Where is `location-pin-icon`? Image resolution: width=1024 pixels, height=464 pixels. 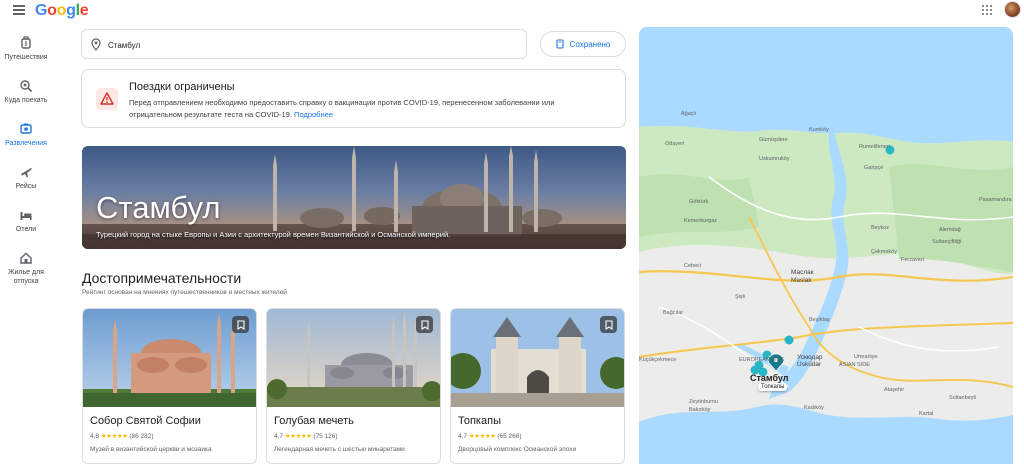
location-pin-icon is located at coordinates (96, 44).